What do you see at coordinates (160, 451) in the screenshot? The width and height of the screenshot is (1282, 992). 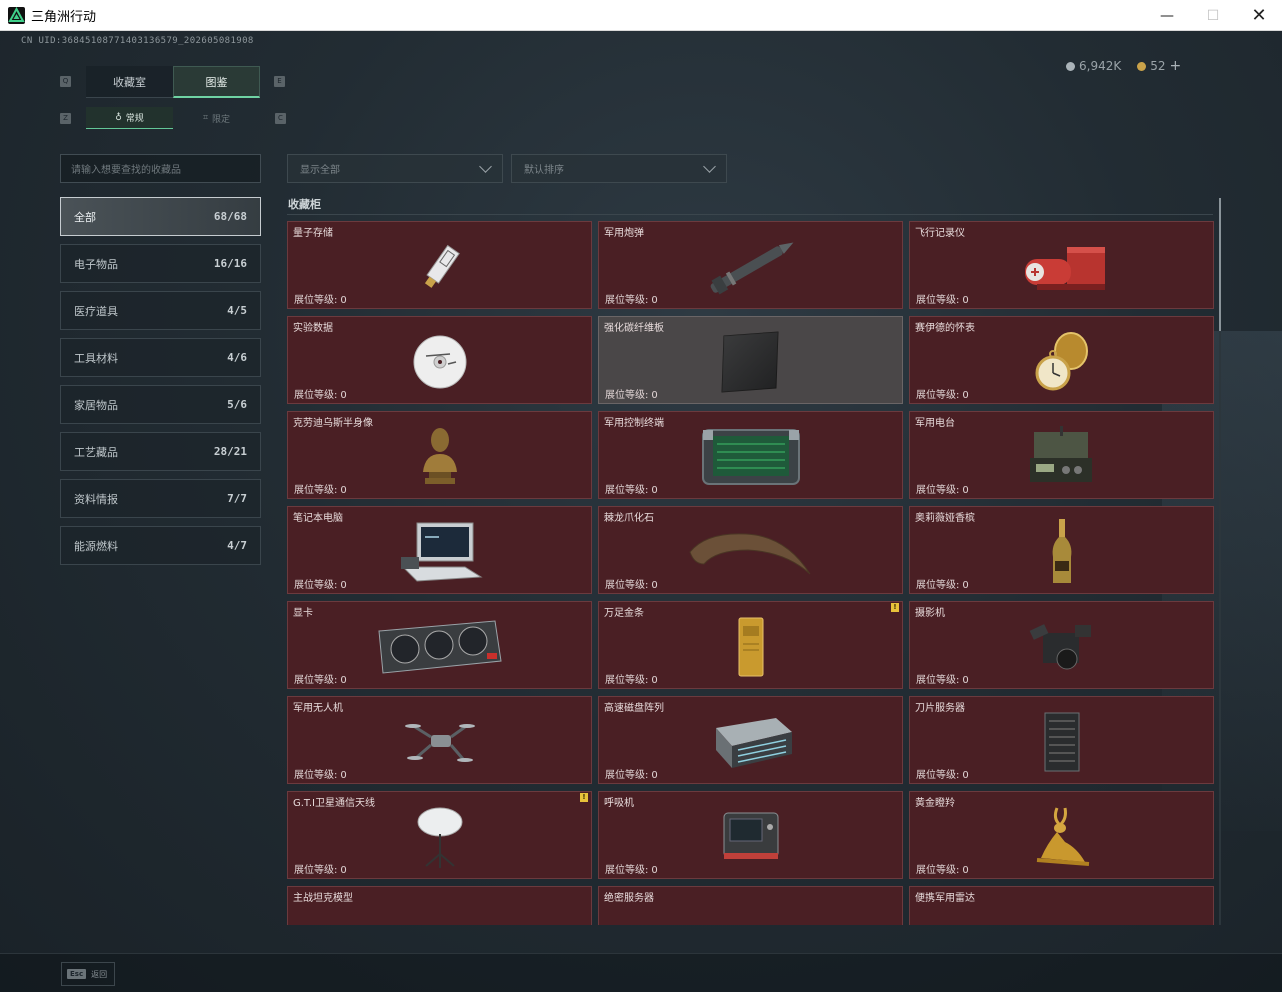 I see `category-crafts: 工艺藏品 28/21` at bounding box center [160, 451].